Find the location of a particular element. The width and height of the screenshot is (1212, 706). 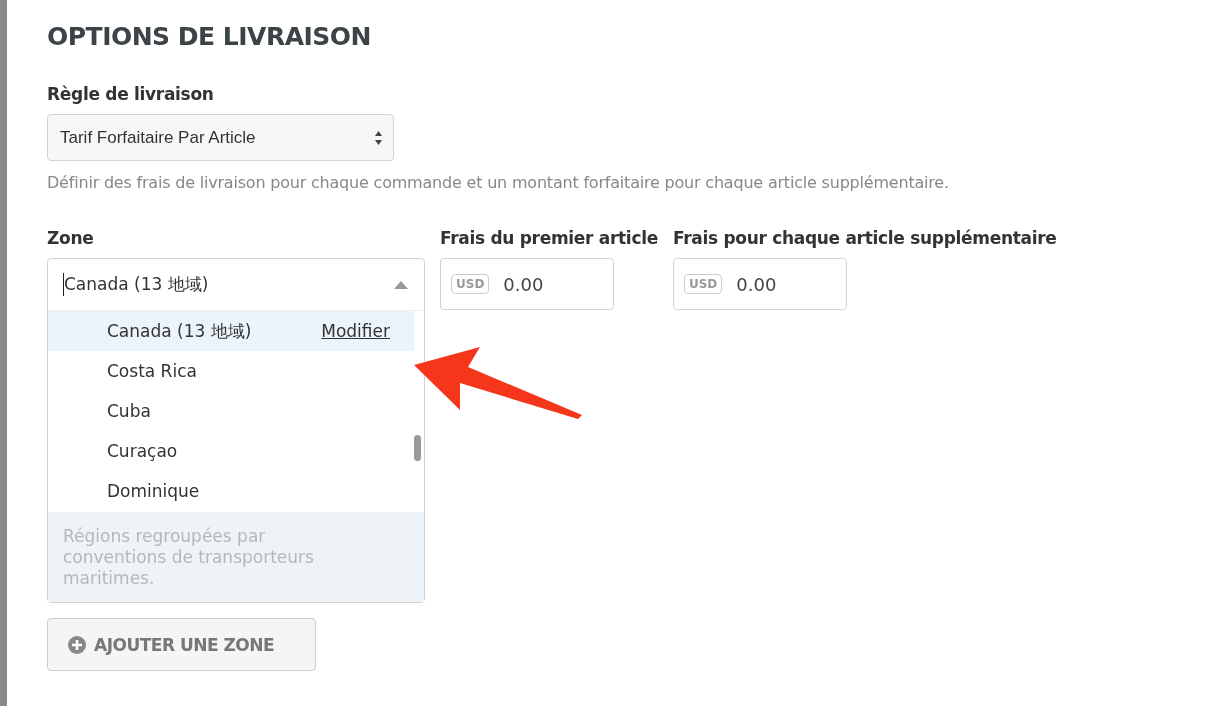

edit-link: Modifier is located at coordinates (355, 331).